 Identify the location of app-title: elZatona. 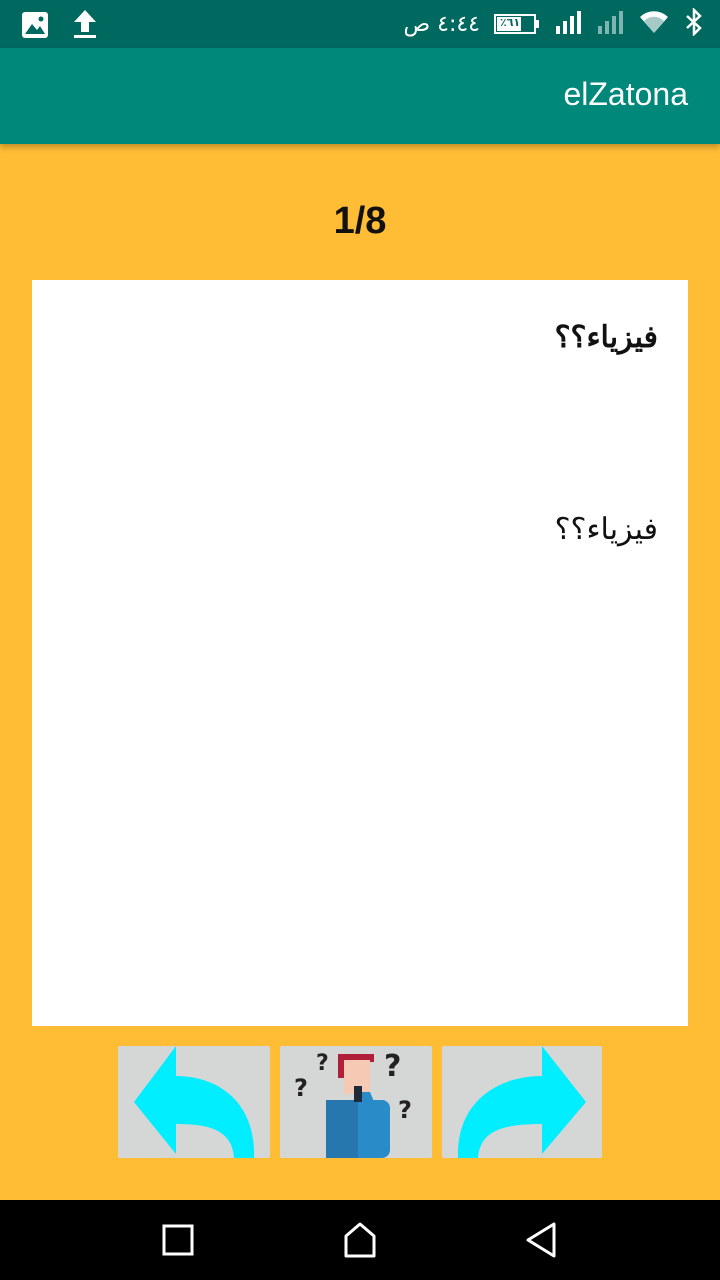
(625, 94).